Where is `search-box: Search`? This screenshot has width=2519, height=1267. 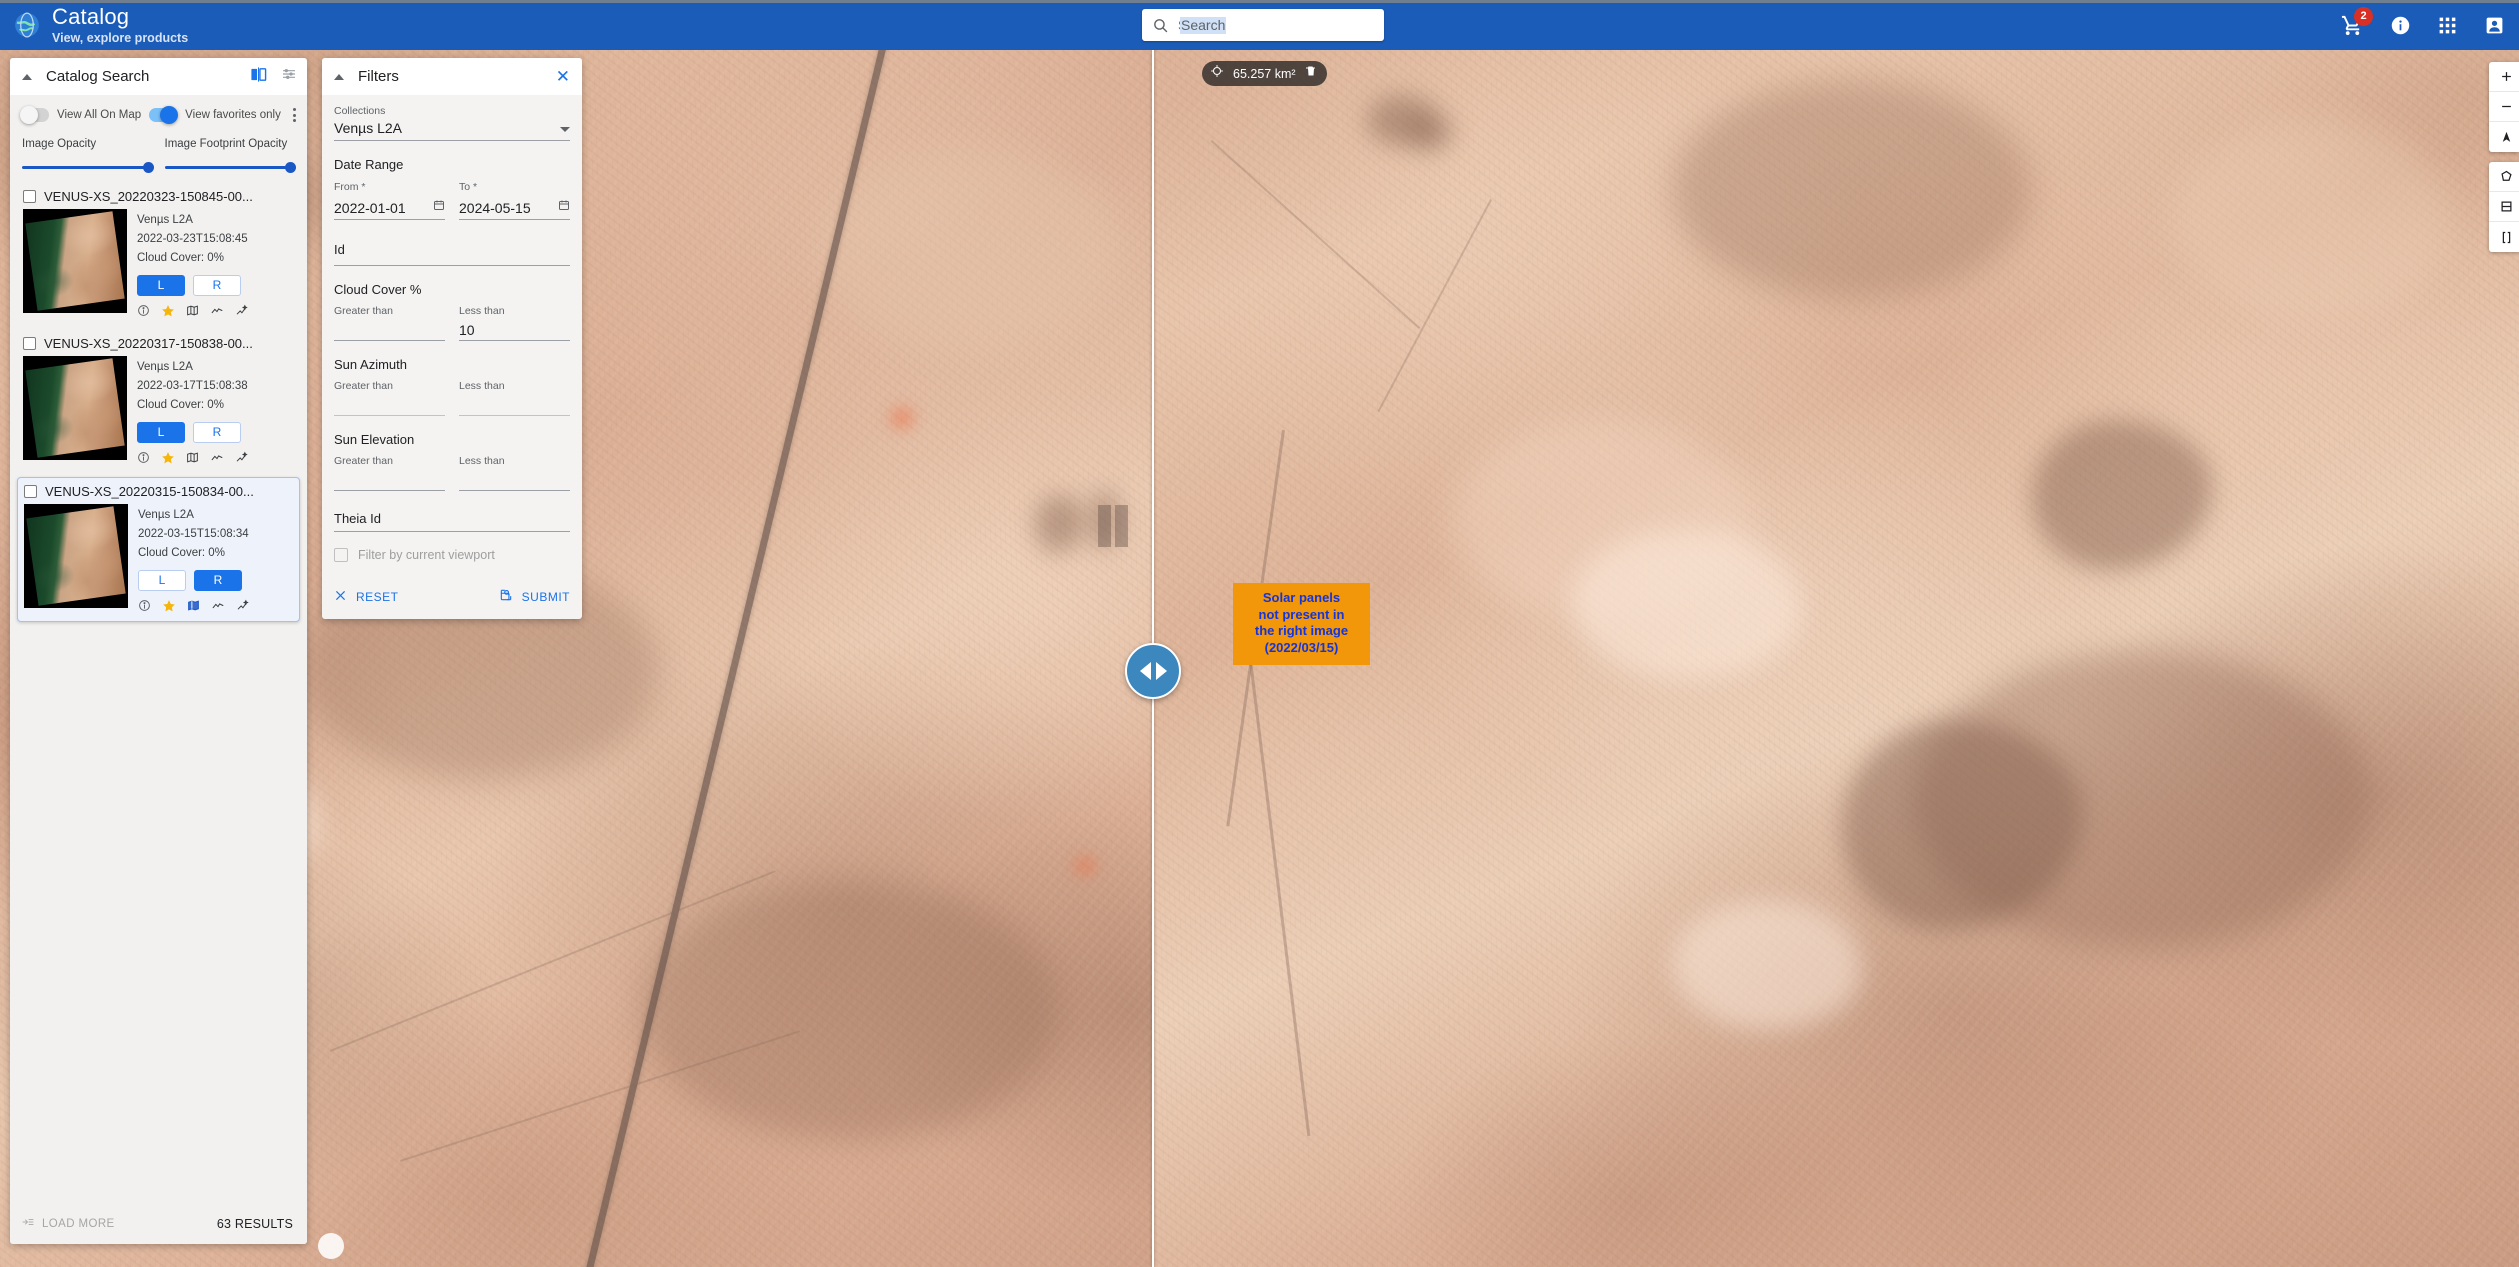
search-box: Search is located at coordinates (1263, 25).